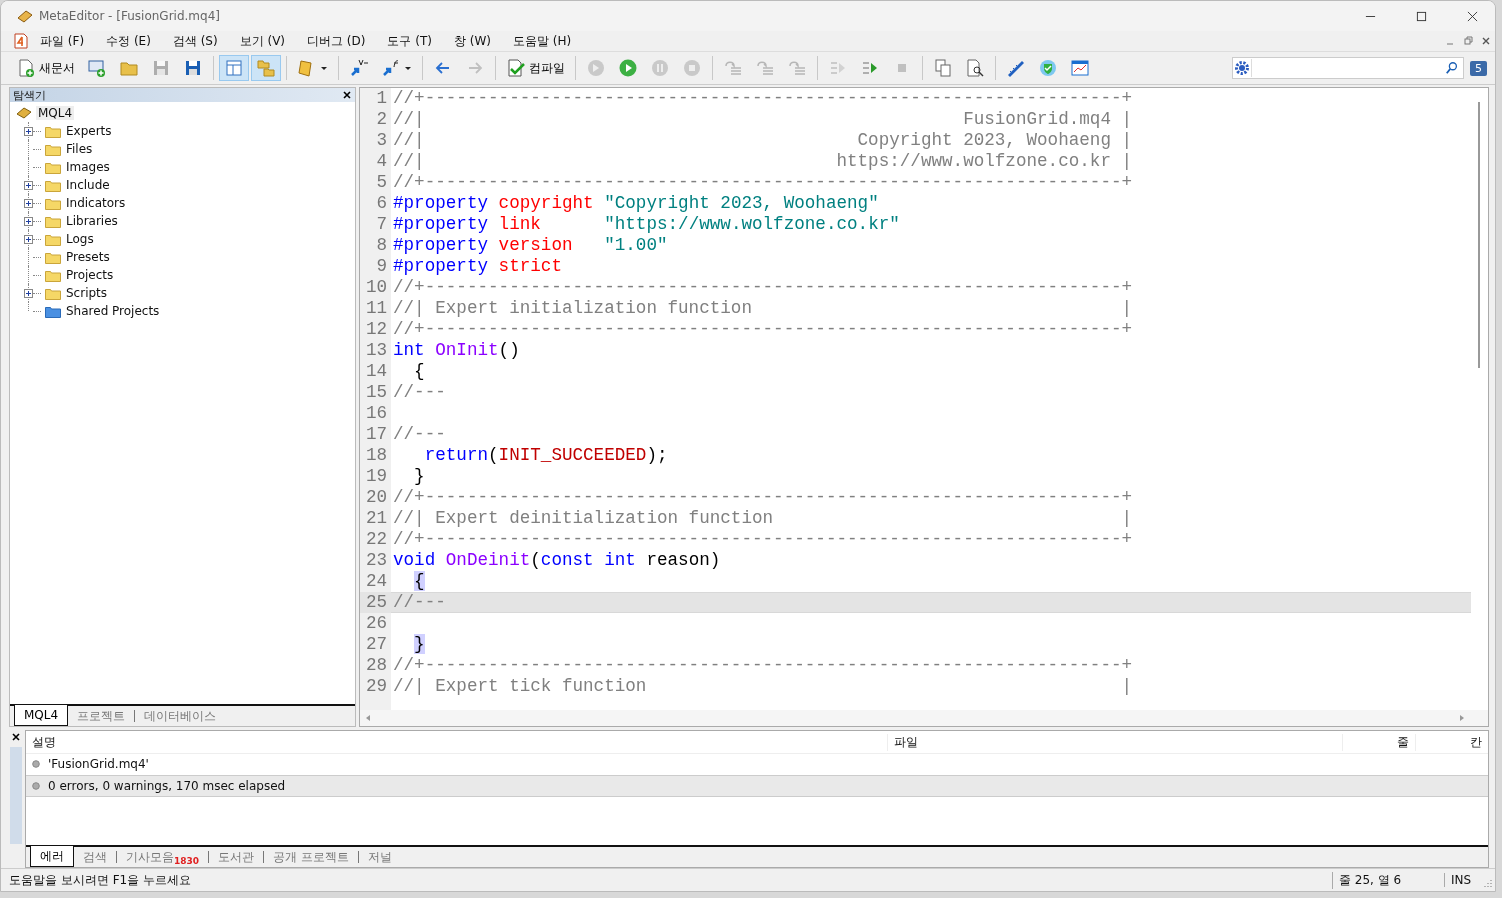 This screenshot has height=898, width=1502. I want to click on message-badge: 5, so click(1478, 68).